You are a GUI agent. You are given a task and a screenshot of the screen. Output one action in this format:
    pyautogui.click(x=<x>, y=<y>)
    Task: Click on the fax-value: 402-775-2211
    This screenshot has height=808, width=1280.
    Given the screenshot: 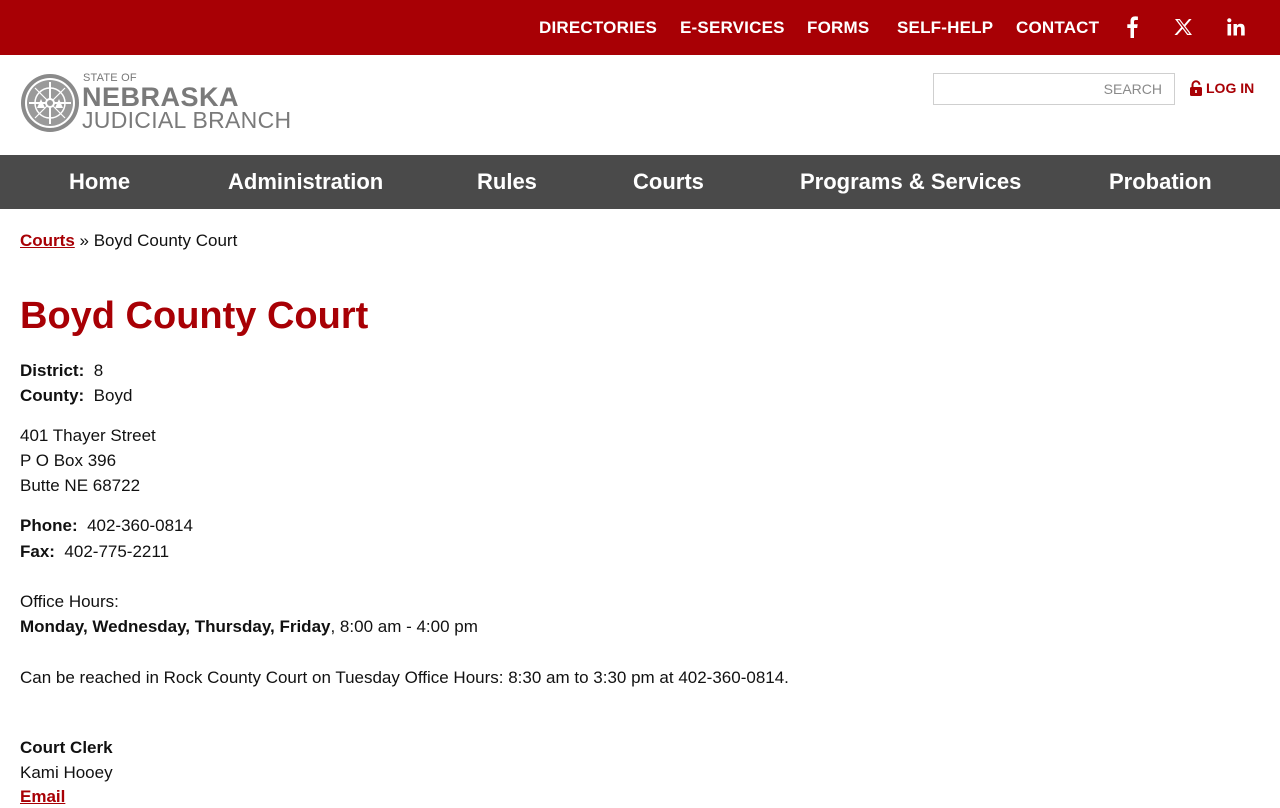 What is the action you would take?
    pyautogui.click(x=117, y=551)
    